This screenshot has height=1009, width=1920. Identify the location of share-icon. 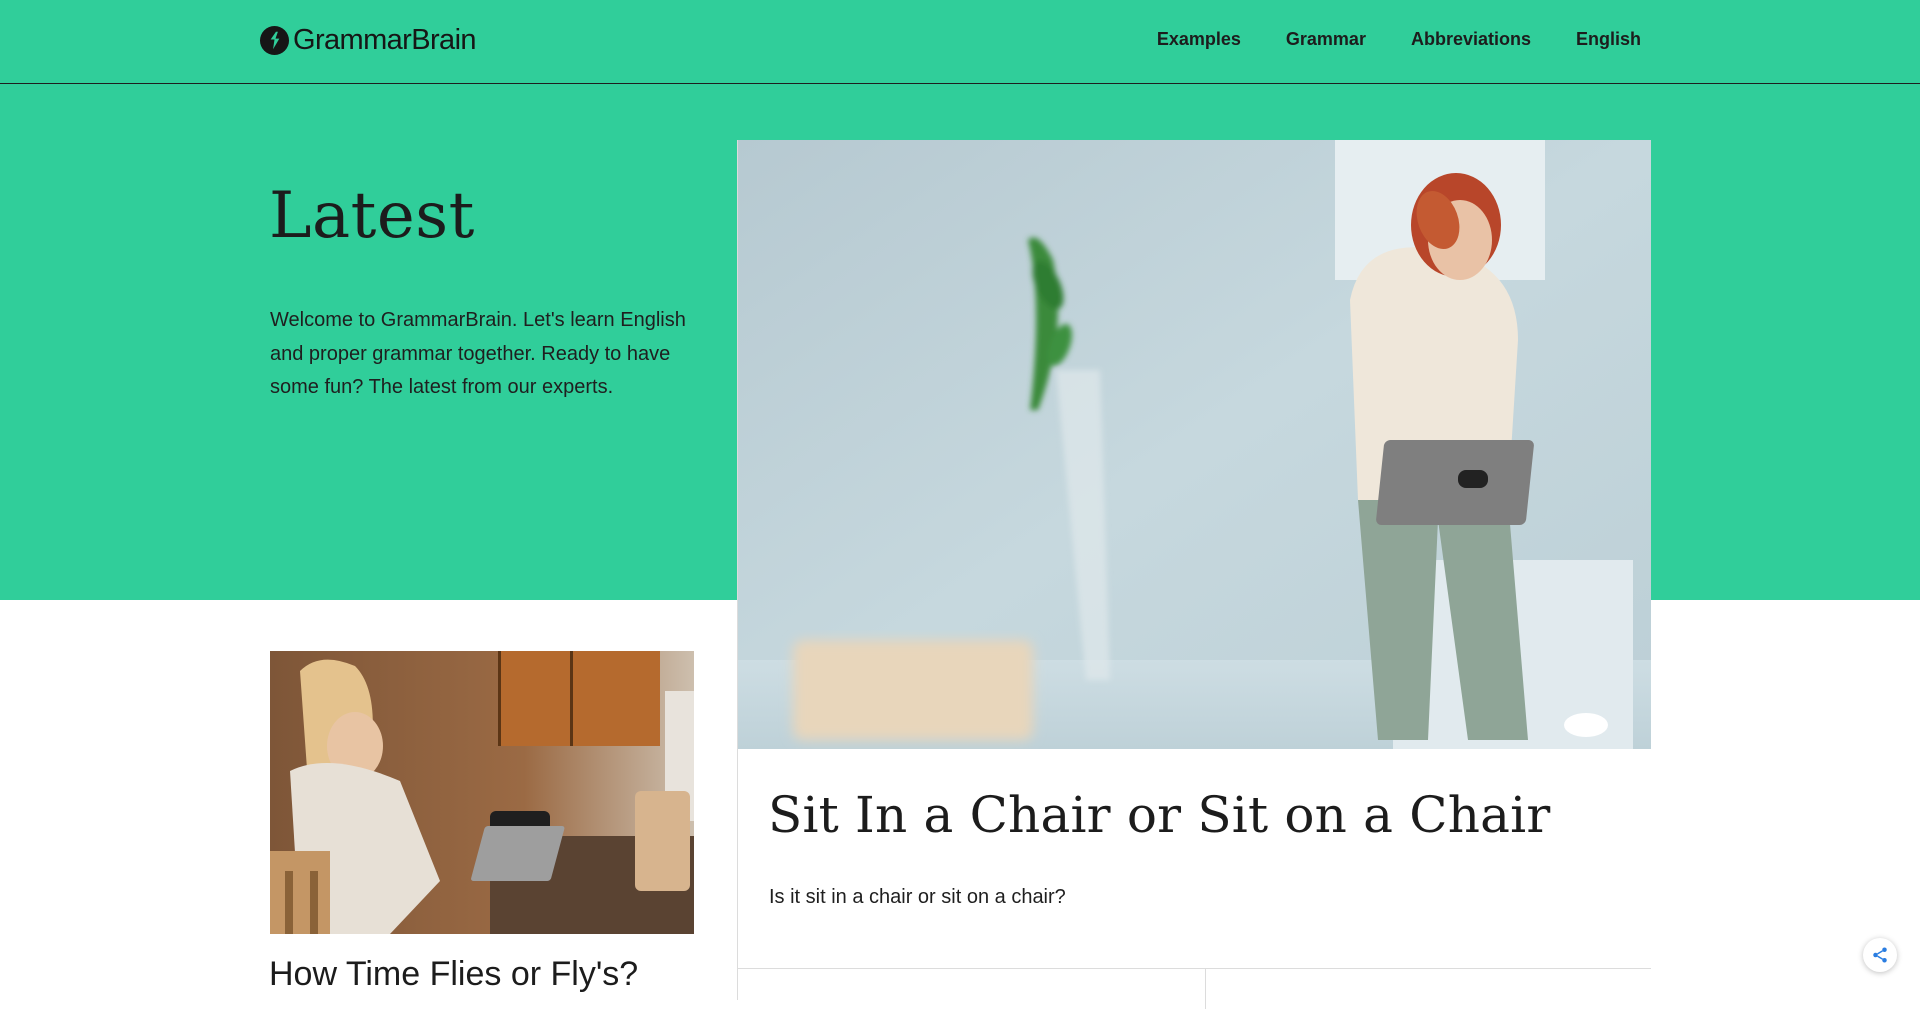
(1880, 955).